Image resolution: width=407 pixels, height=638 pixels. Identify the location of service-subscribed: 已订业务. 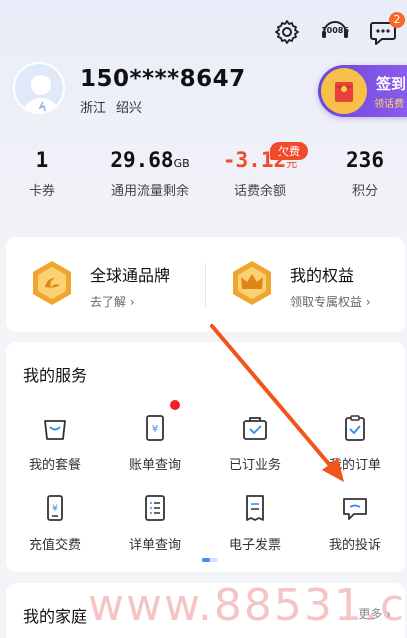
(255, 441).